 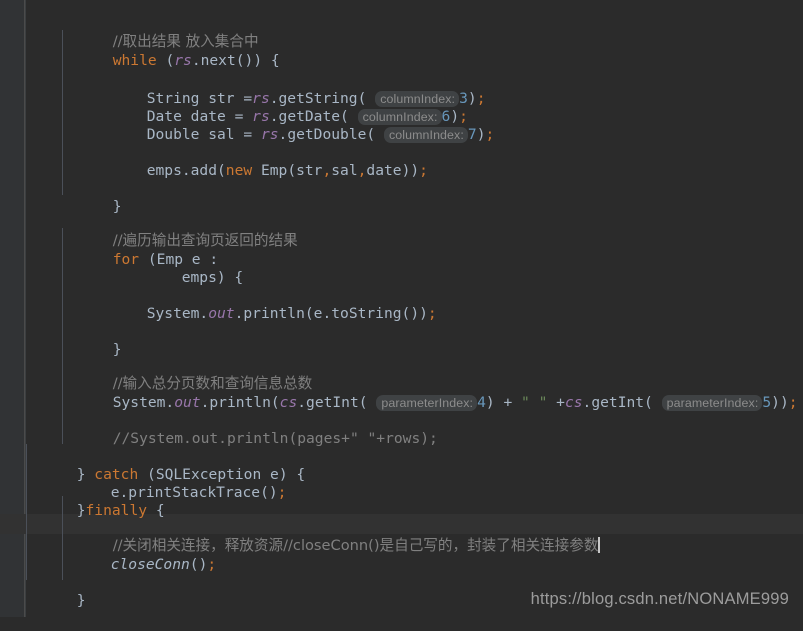 What do you see at coordinates (134, 60) in the screenshot?
I see `keyword-while: while` at bounding box center [134, 60].